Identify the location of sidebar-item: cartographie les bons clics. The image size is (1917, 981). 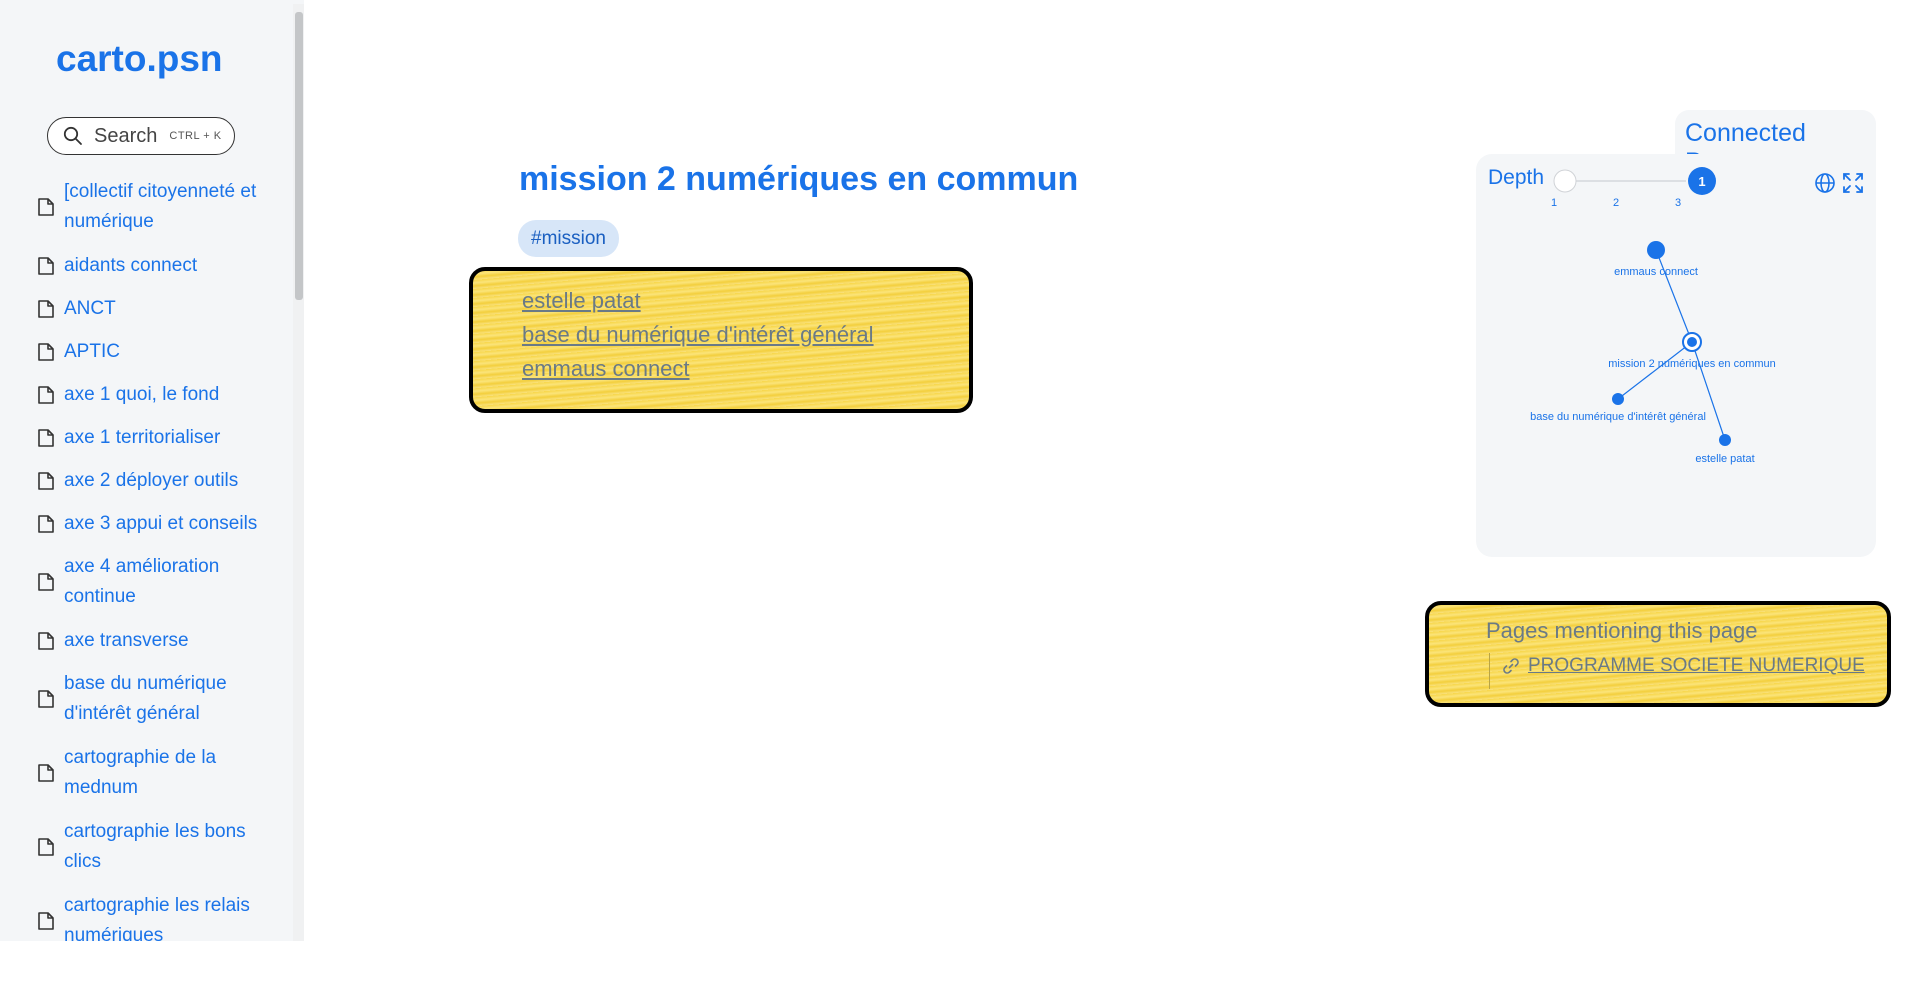
(146, 847).